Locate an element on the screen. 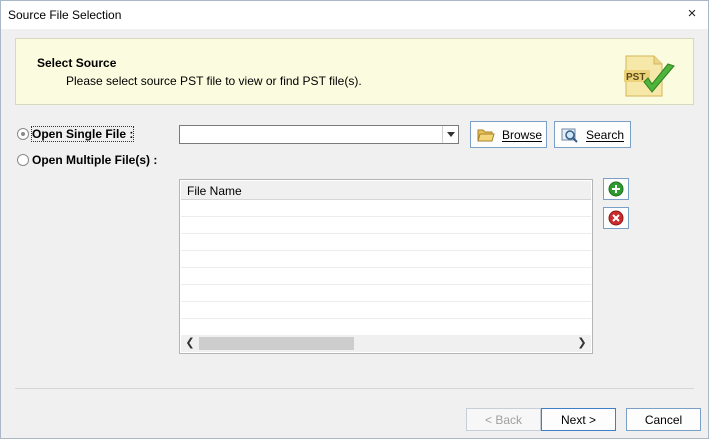 The image size is (709, 439). open-single-file-label: Open Single File : is located at coordinates (82, 134).